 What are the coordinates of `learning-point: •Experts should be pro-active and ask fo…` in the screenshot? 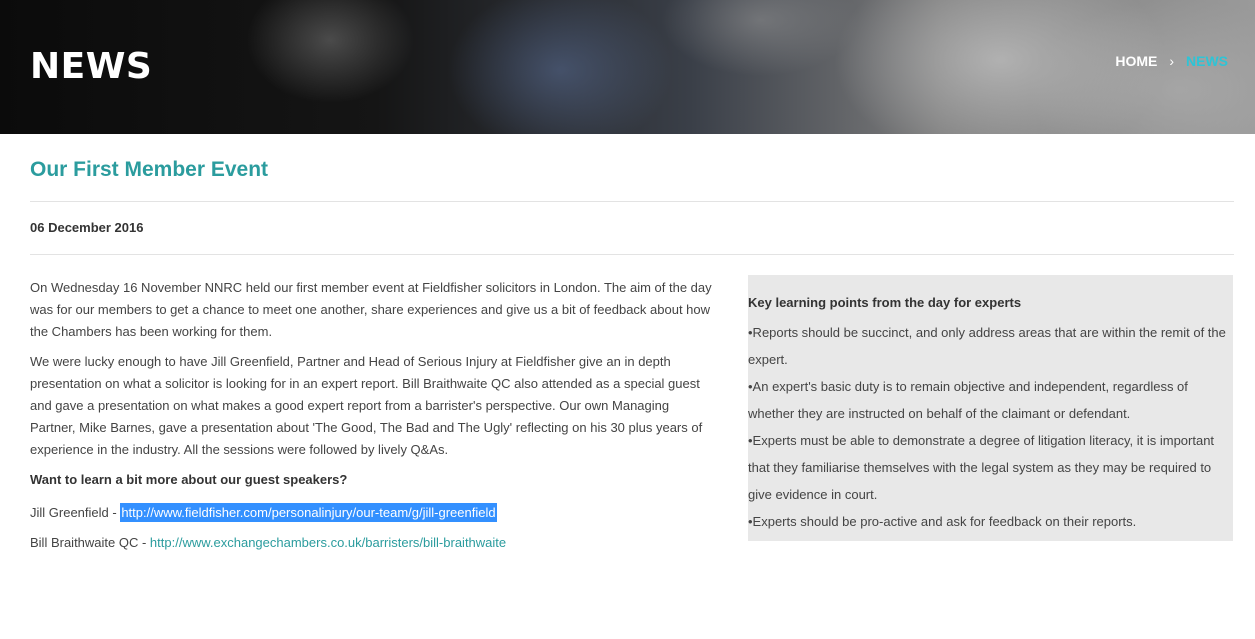 It's located at (942, 521).